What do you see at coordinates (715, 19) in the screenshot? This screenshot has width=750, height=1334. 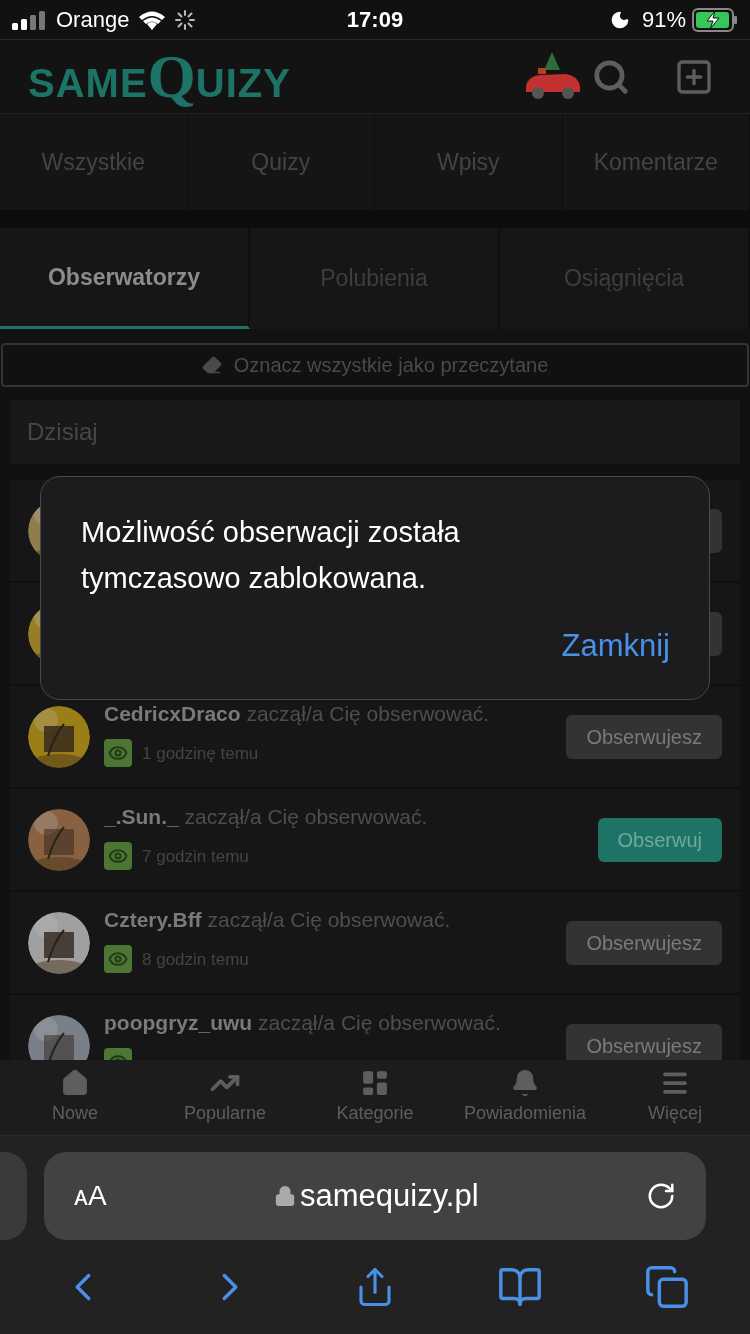 I see `battery-icon` at bounding box center [715, 19].